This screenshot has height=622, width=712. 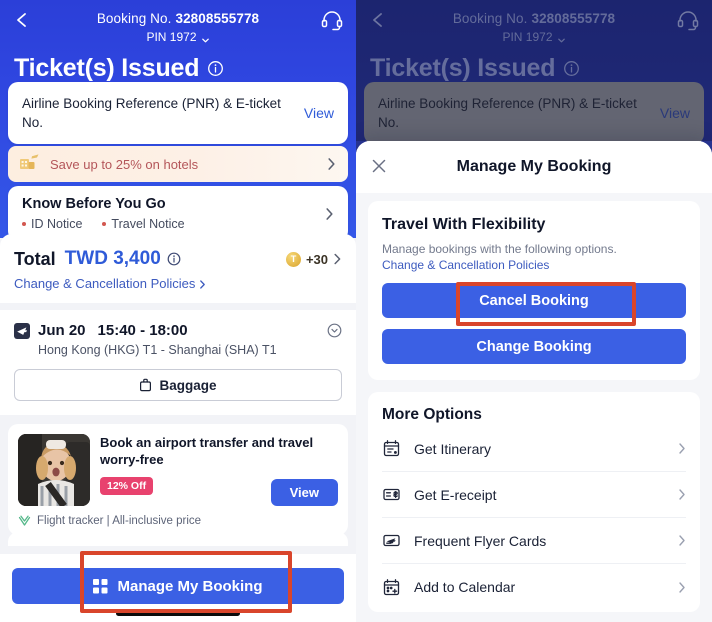 What do you see at coordinates (391, 494) in the screenshot?
I see `receipt-dollar-icon` at bounding box center [391, 494].